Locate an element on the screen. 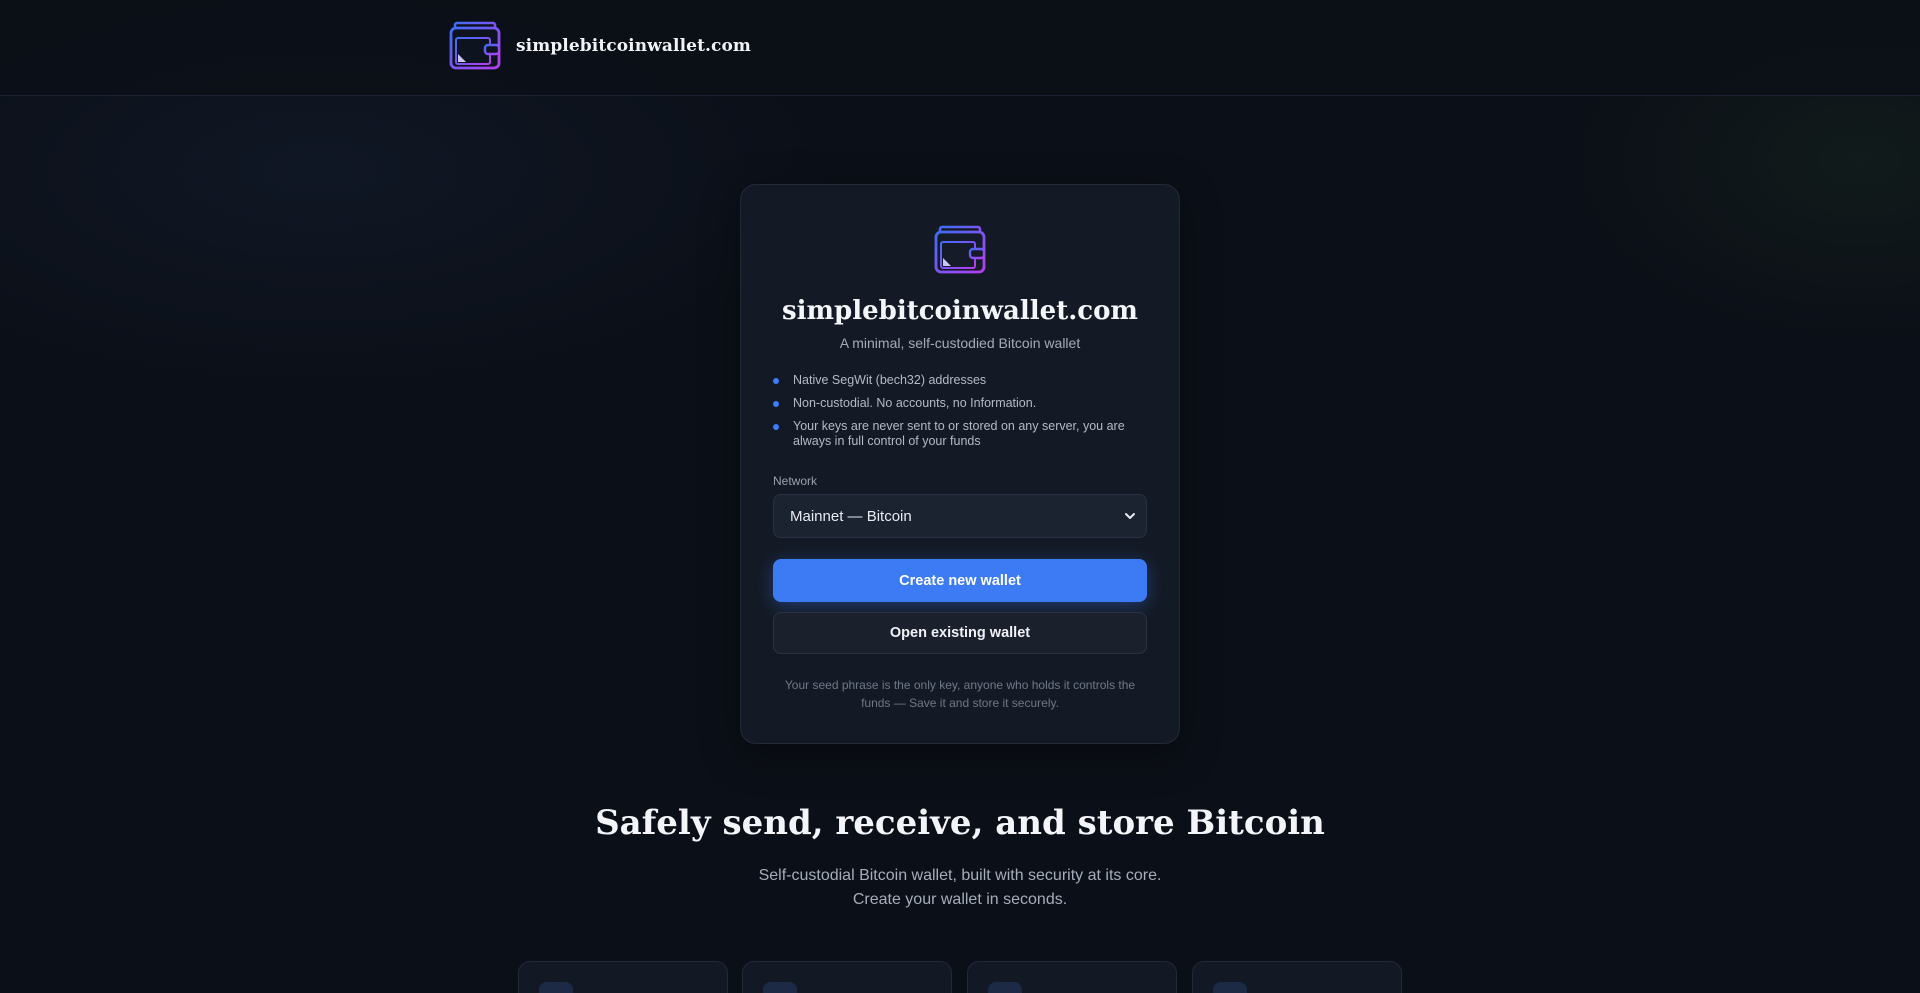 The width and height of the screenshot is (1920, 993). card-subtitle: A minimal, self-custodied Bitcoin wallet is located at coordinates (960, 343).